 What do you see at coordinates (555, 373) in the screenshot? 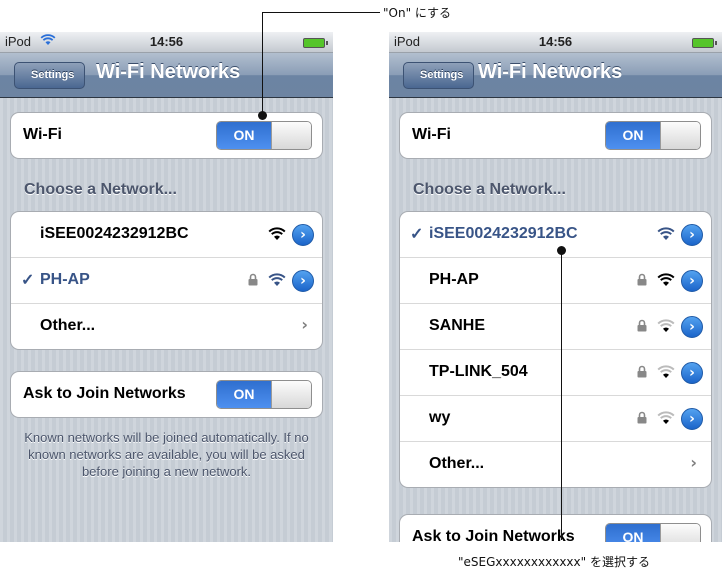
I see `network-row: TP-LINK_504 ›` at bounding box center [555, 373].